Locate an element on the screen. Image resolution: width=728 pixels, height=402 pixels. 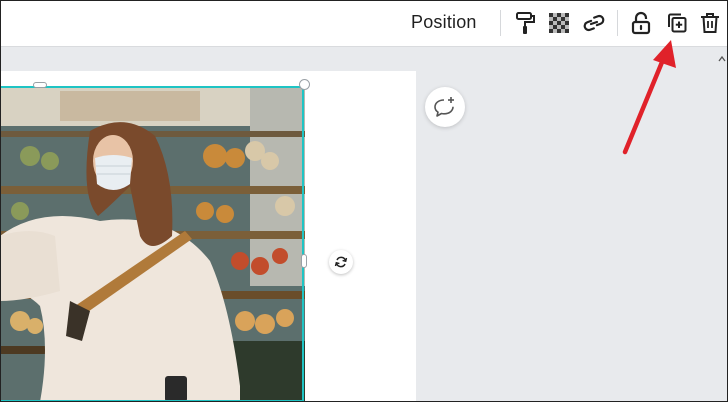
link-button is located at coordinates (594, 23).